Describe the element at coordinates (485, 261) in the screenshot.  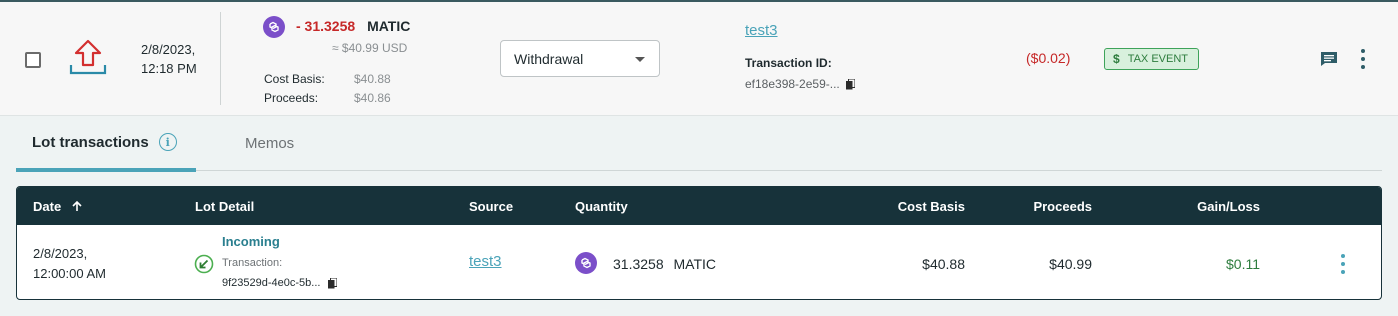
I see `source-link: test3` at that location.